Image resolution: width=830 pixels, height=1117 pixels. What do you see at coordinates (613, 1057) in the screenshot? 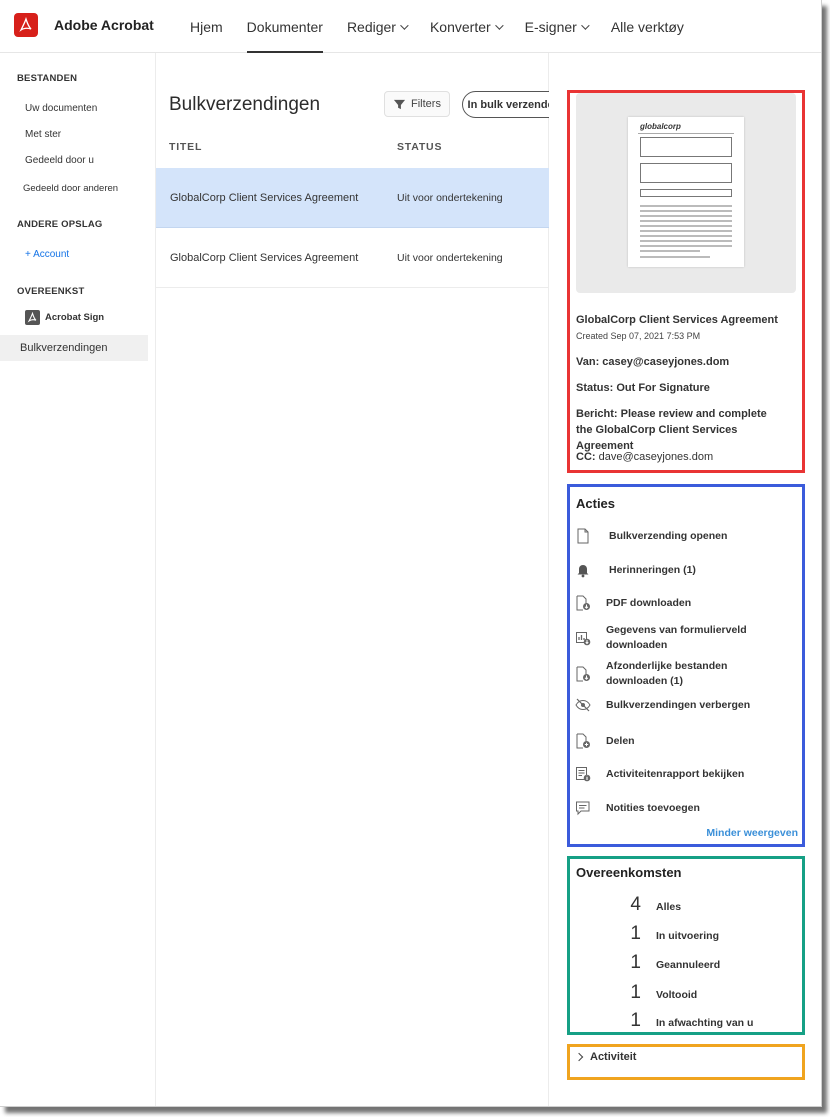
I see `activity-label: Activiteit` at bounding box center [613, 1057].